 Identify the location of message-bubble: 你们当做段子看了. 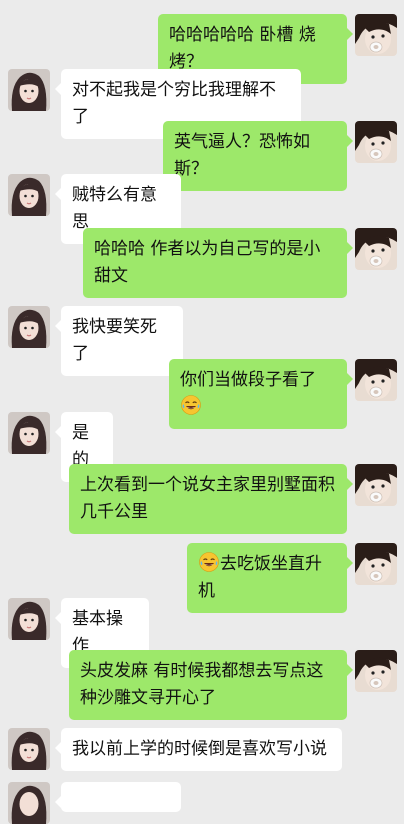
(261, 394).